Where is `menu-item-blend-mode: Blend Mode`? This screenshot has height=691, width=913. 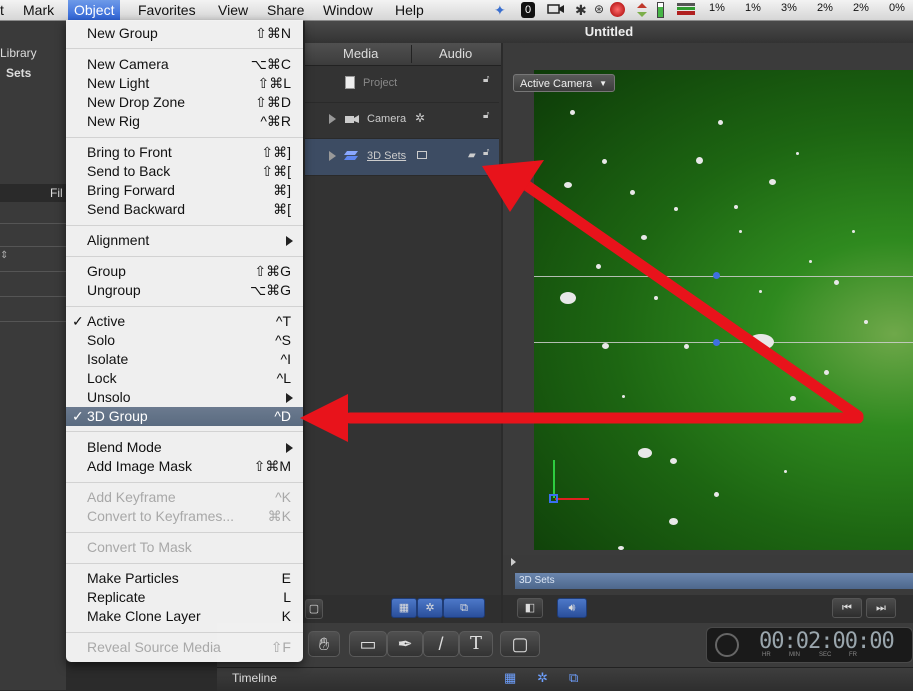 menu-item-blend-mode: Blend Mode is located at coordinates (184, 447).